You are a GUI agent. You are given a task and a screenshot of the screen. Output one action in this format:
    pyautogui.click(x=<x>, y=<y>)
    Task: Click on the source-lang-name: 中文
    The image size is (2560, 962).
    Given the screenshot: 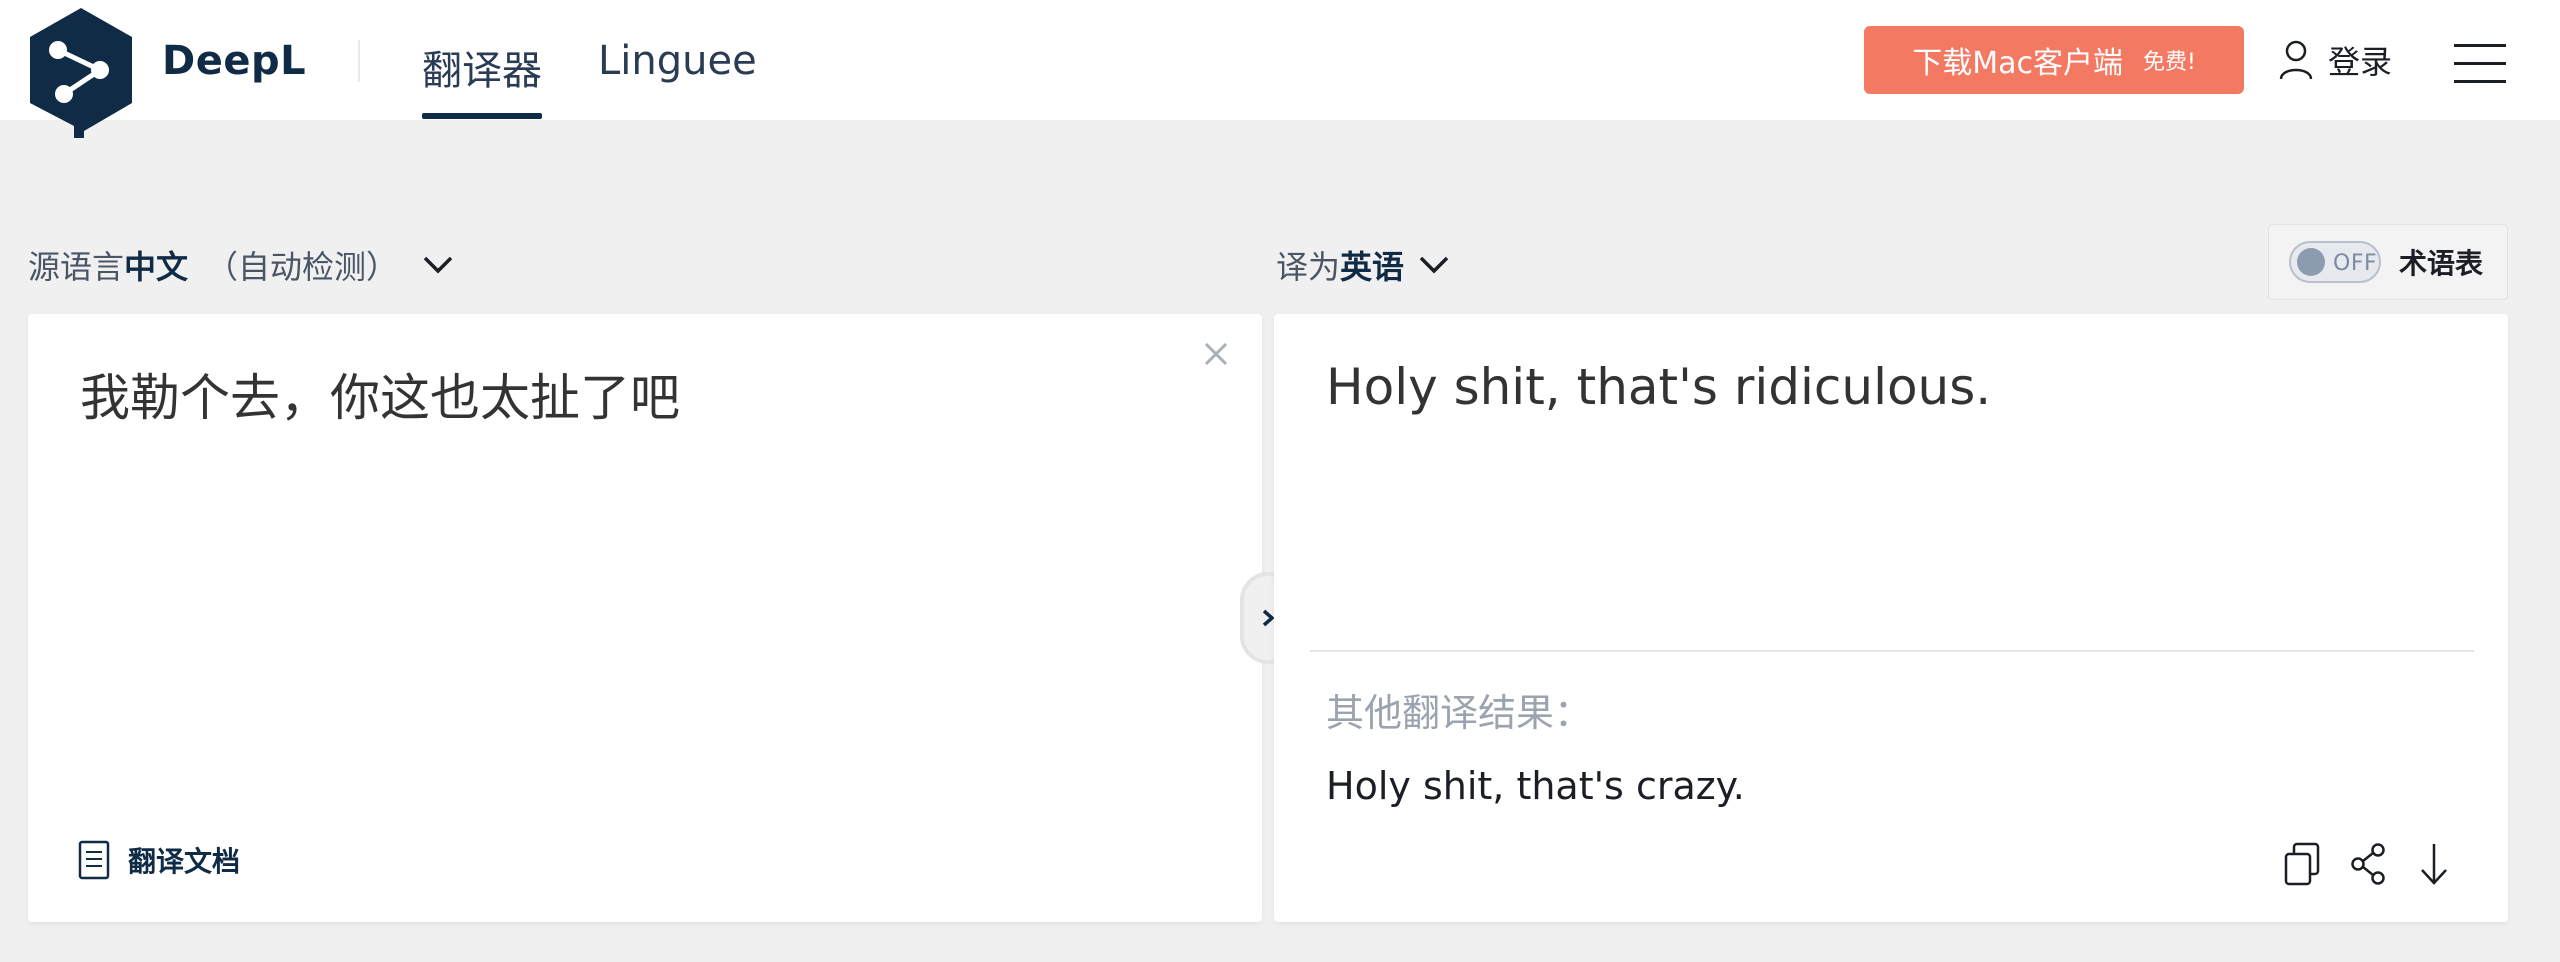 What is the action you would take?
    pyautogui.click(x=156, y=267)
    